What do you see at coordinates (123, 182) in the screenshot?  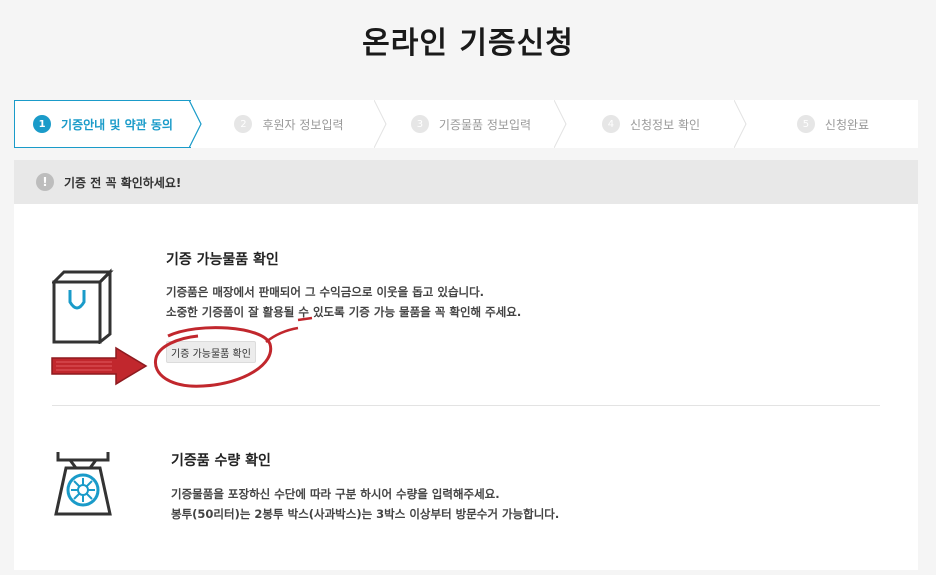 I see `notice-text: 기증 전 꼭 확인하세요!` at bounding box center [123, 182].